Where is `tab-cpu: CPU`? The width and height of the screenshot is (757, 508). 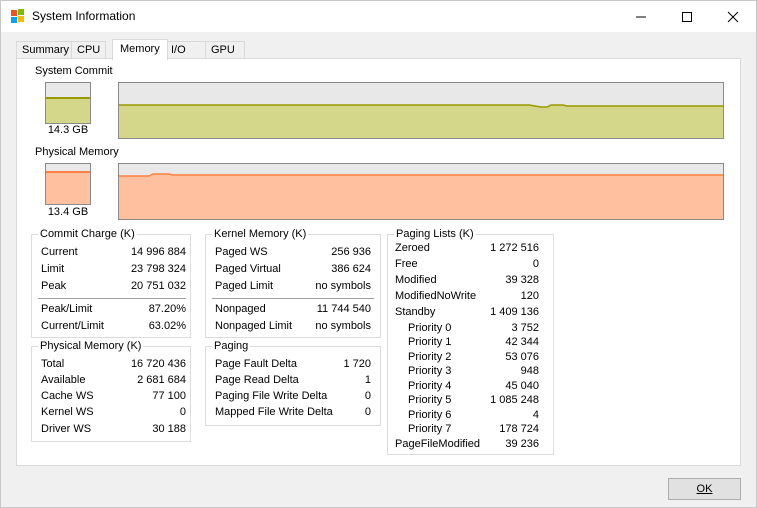 tab-cpu: CPU is located at coordinates (89, 50).